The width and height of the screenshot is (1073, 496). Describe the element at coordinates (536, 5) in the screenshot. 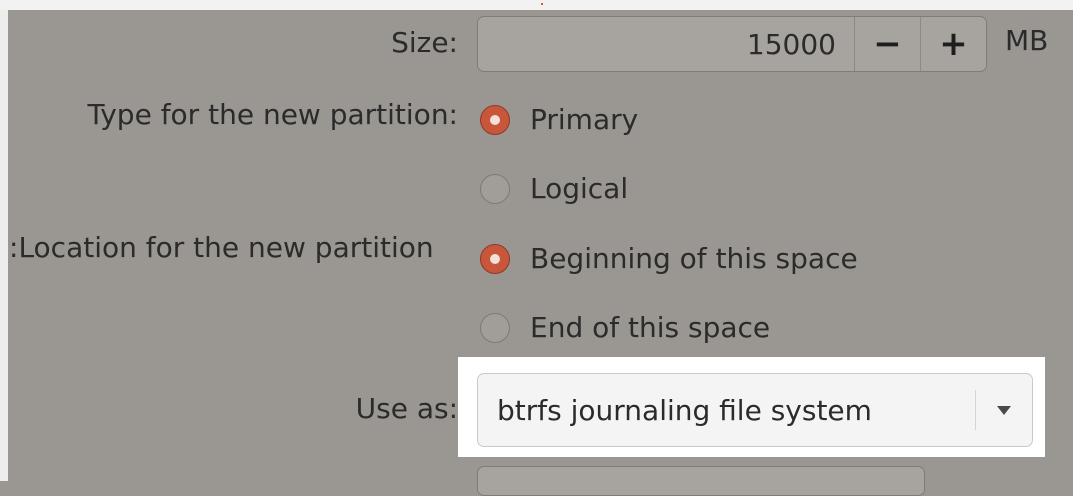

I see `top-strip` at that location.